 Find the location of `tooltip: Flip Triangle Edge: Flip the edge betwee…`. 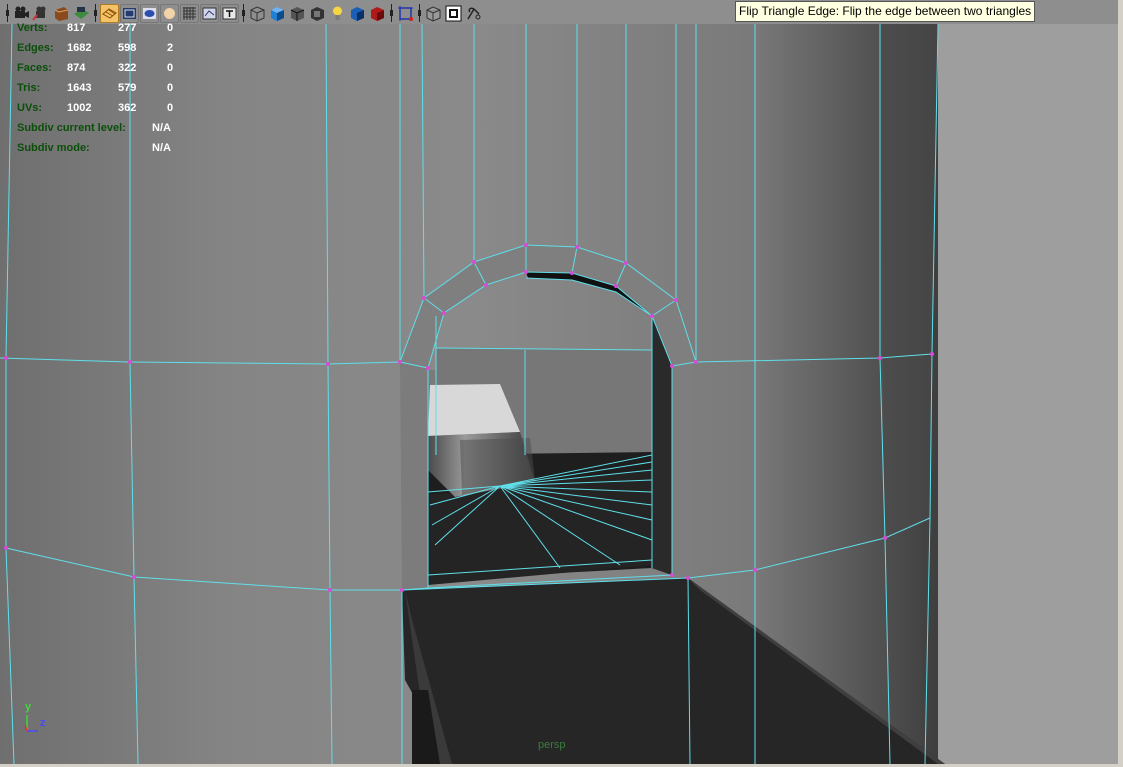

tooltip: Flip Triangle Edge: Flip the edge betwee… is located at coordinates (885, 11).